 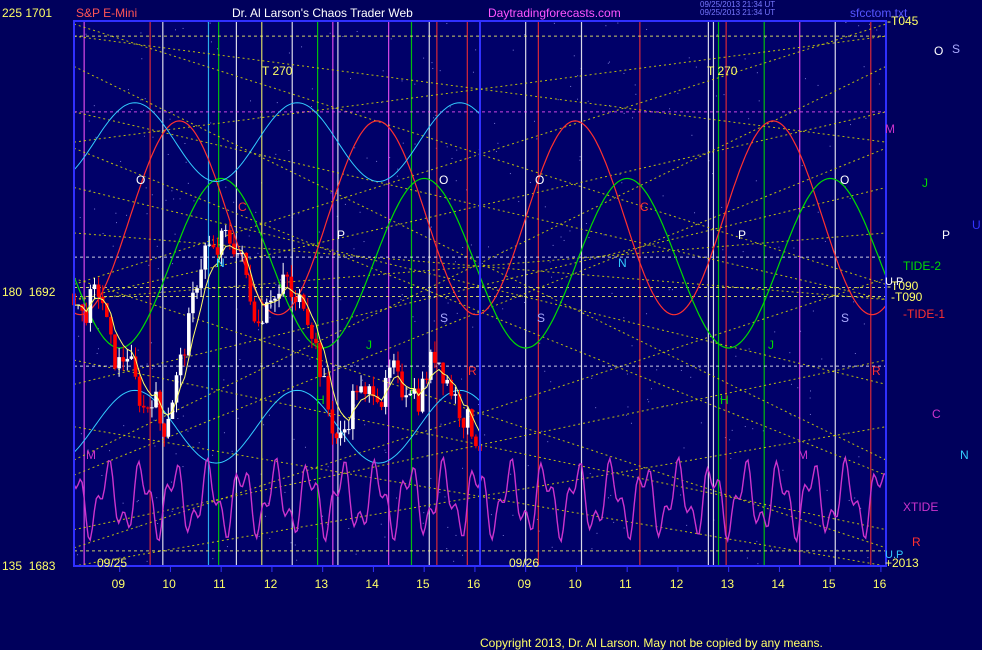 I want to click on marker-n-1: N, so click(x=220, y=263).